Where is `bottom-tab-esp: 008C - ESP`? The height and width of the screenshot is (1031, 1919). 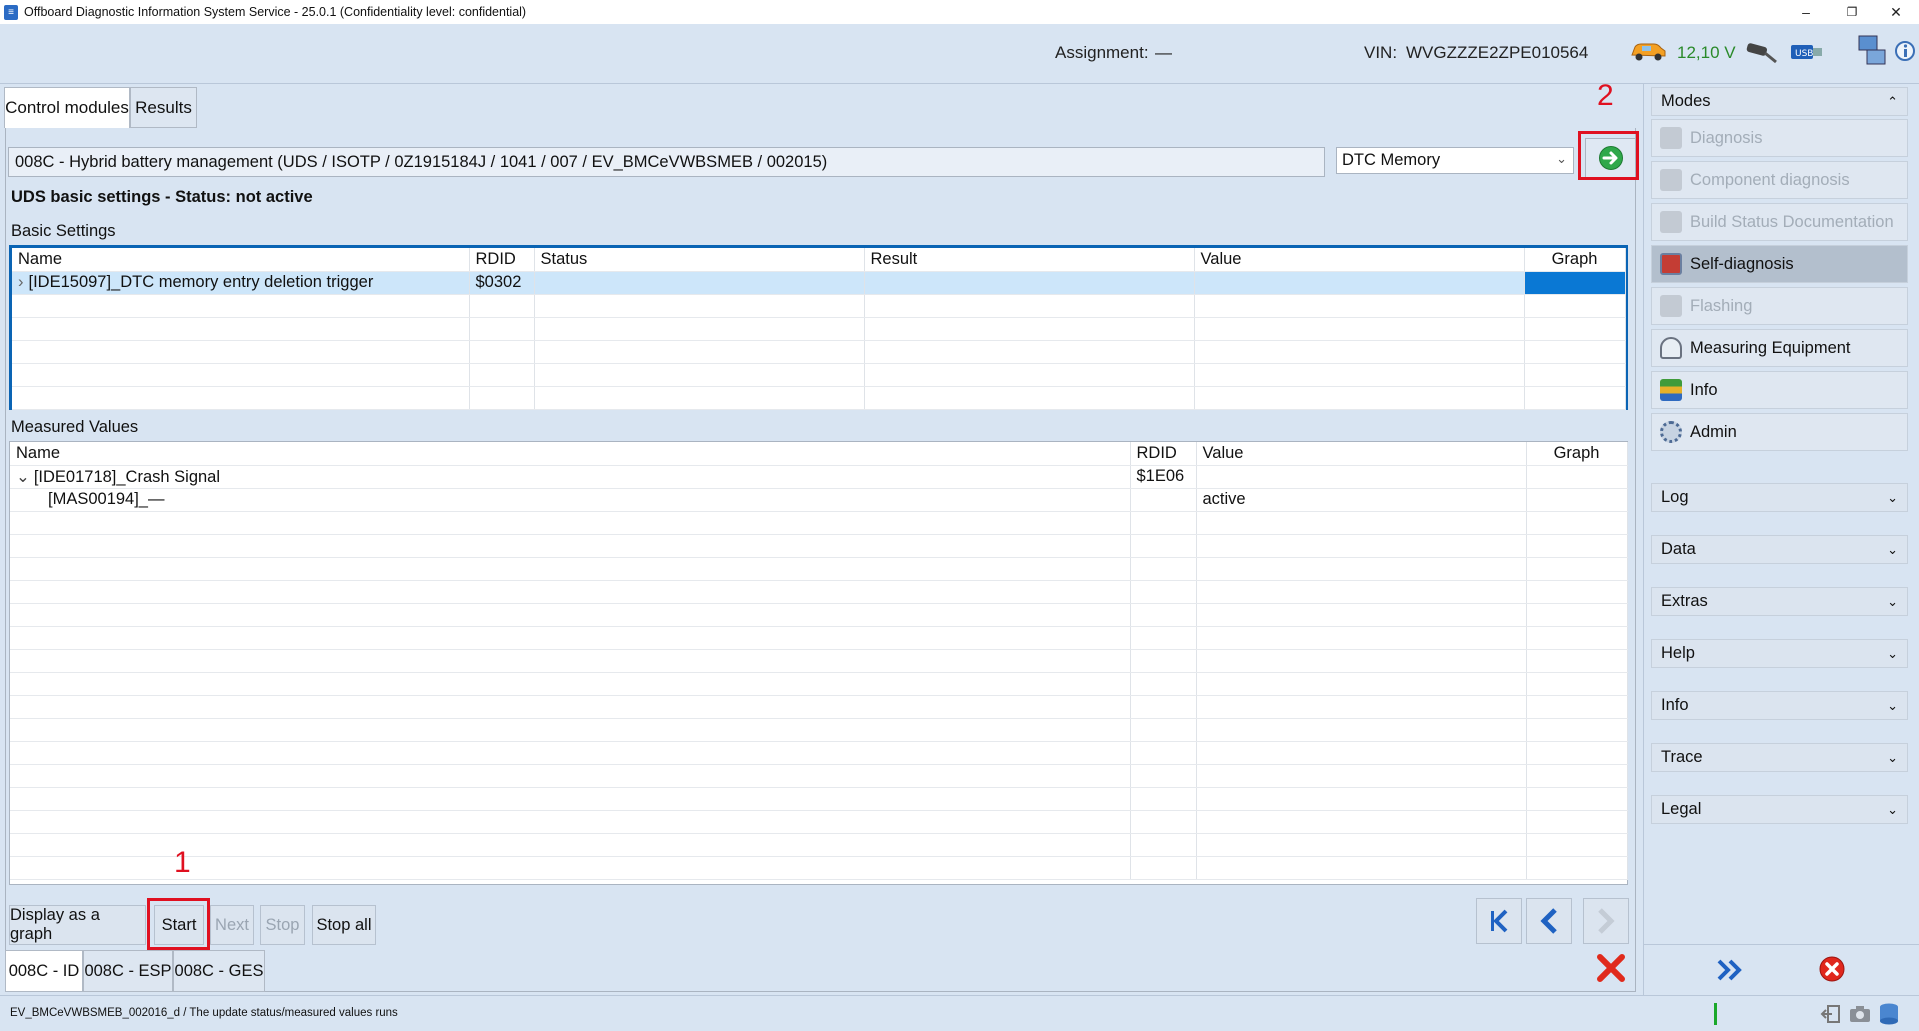 bottom-tab-esp: 008C - ESP is located at coordinates (128, 971).